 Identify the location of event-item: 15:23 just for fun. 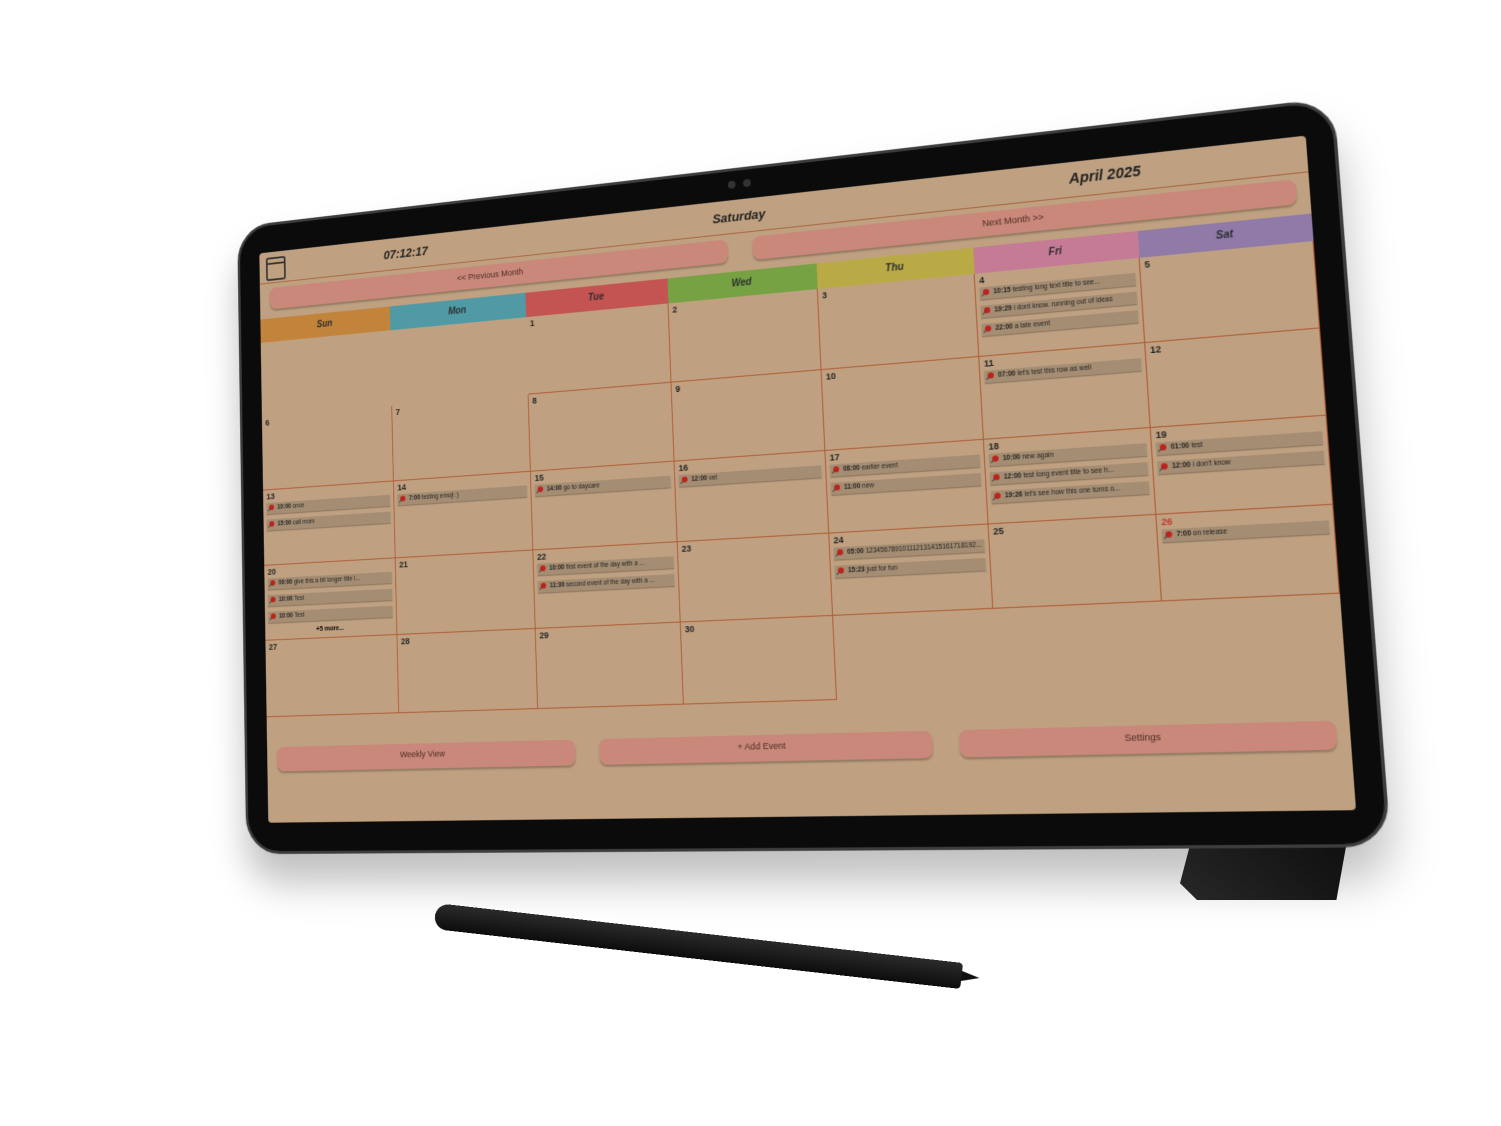
(910, 567).